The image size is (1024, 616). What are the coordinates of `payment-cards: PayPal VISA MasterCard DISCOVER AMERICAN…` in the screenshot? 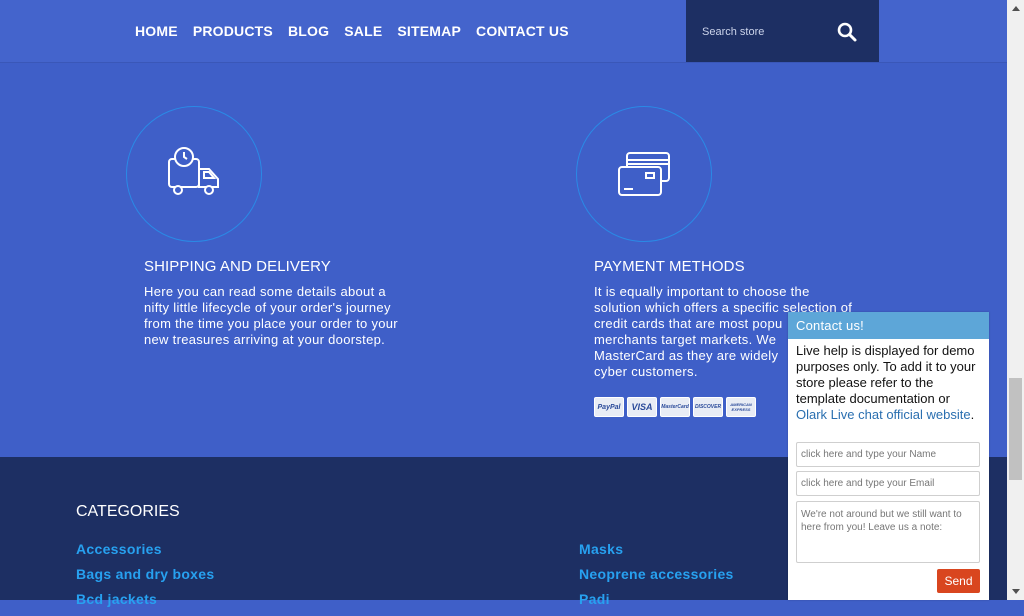 It's located at (675, 407).